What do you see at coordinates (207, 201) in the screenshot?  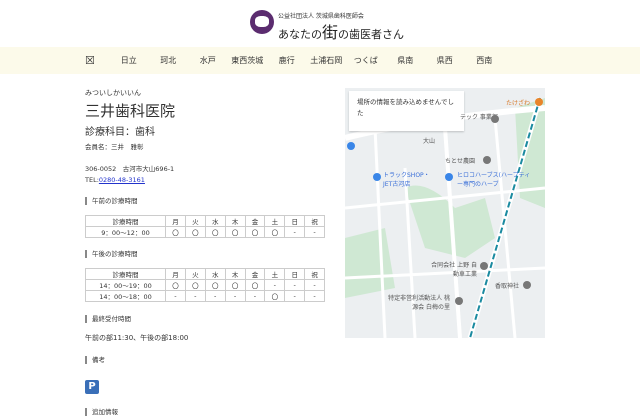 I see `morning-heading: 午前の診療時間` at bounding box center [207, 201].